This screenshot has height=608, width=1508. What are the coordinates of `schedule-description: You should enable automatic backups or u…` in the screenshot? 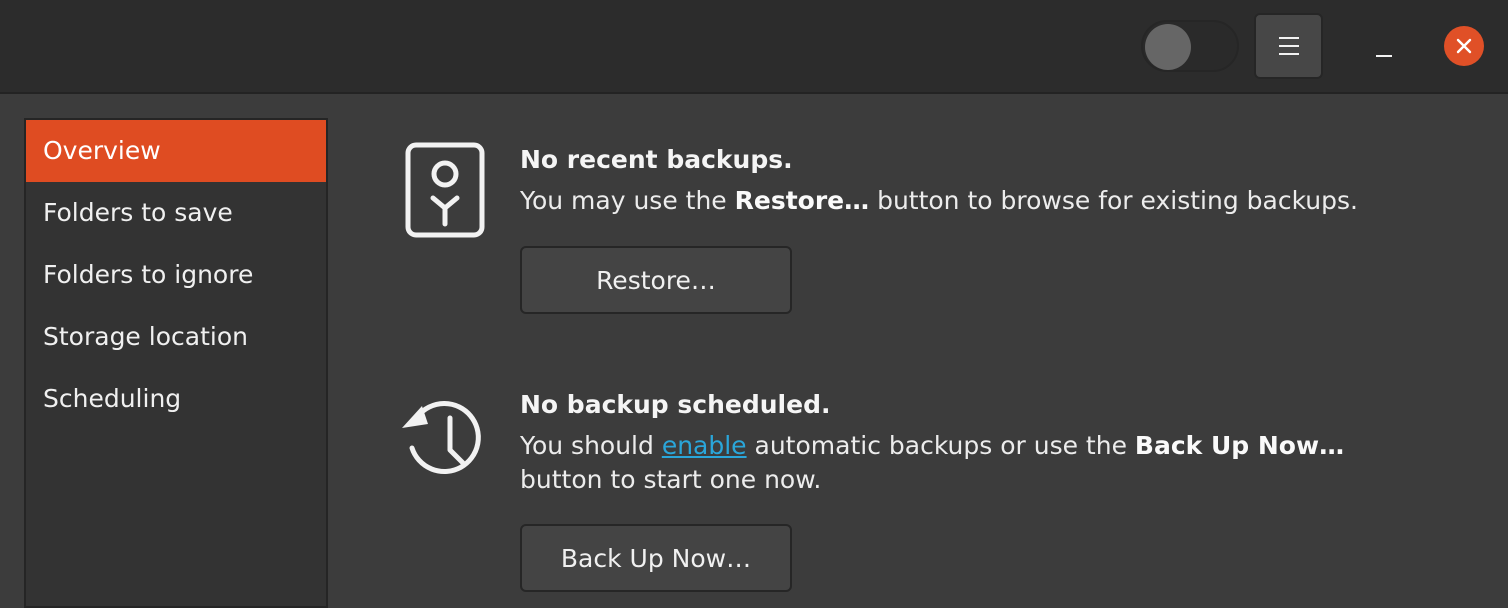 It's located at (932, 463).